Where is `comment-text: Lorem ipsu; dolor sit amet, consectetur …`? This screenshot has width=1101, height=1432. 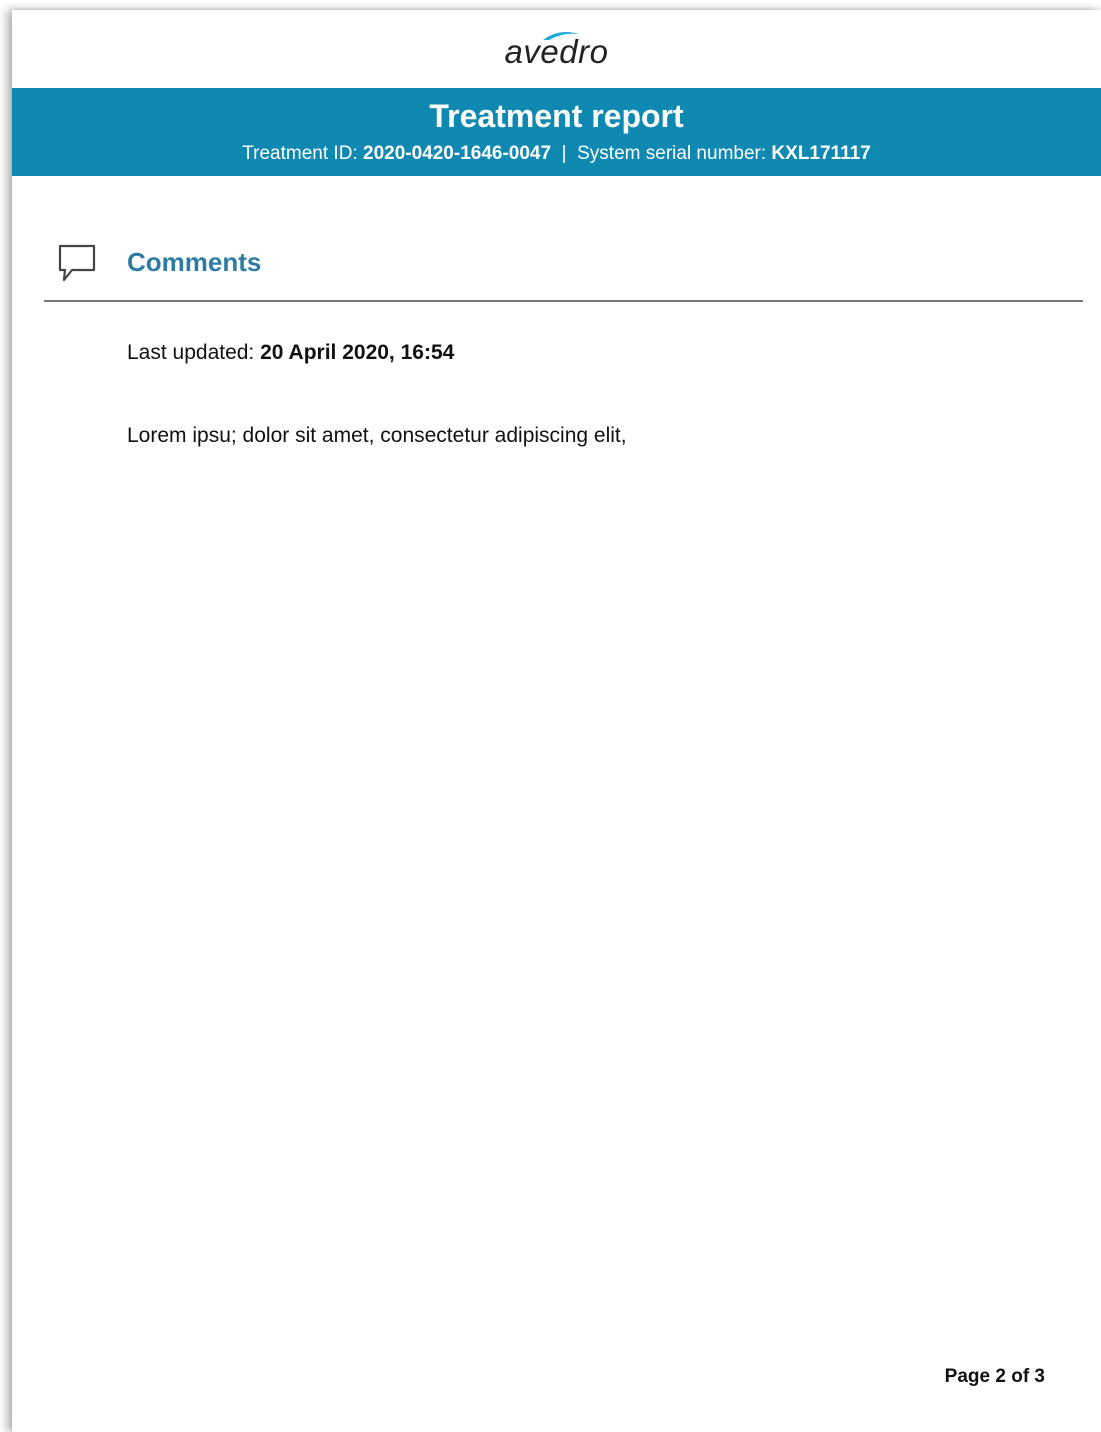 comment-text: Lorem ipsu; dolor sit amet, consectetur … is located at coordinates (377, 435).